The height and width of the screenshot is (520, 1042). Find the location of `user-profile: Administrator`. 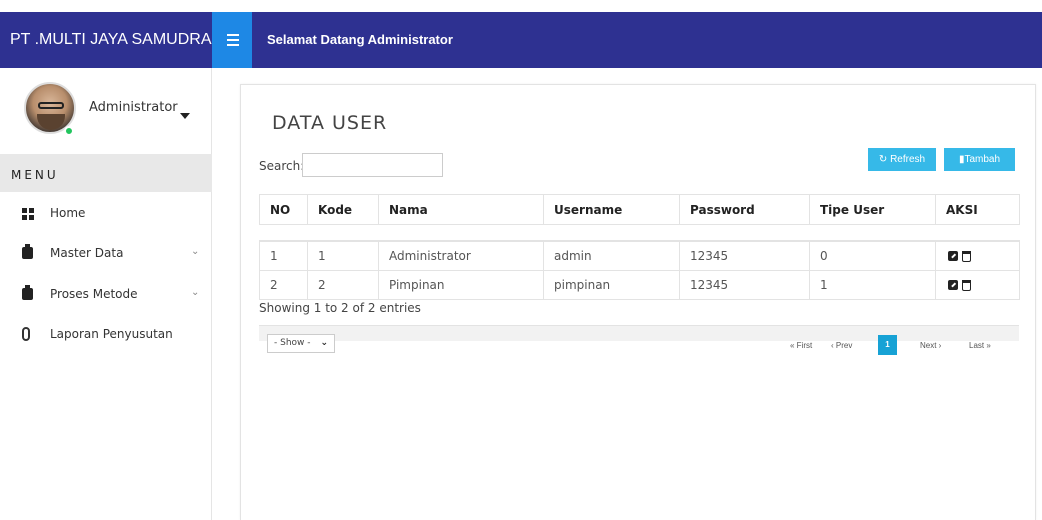

user-profile: Administrator is located at coordinates (106, 111).